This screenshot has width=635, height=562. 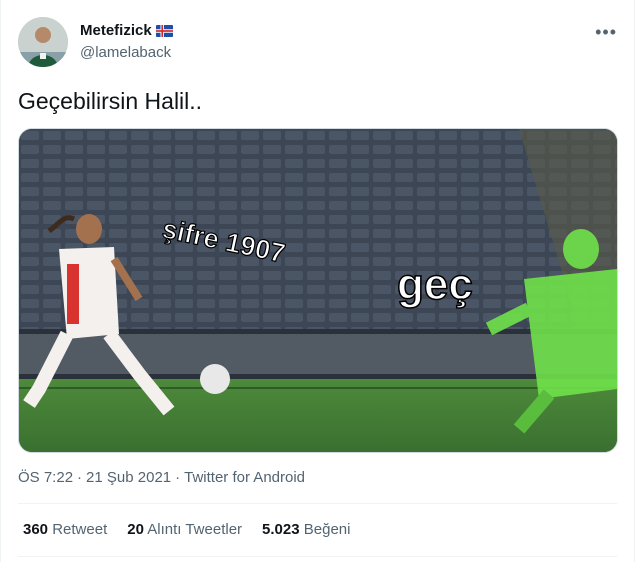 What do you see at coordinates (281, 529) in the screenshot?
I see `like-count: 5.023` at bounding box center [281, 529].